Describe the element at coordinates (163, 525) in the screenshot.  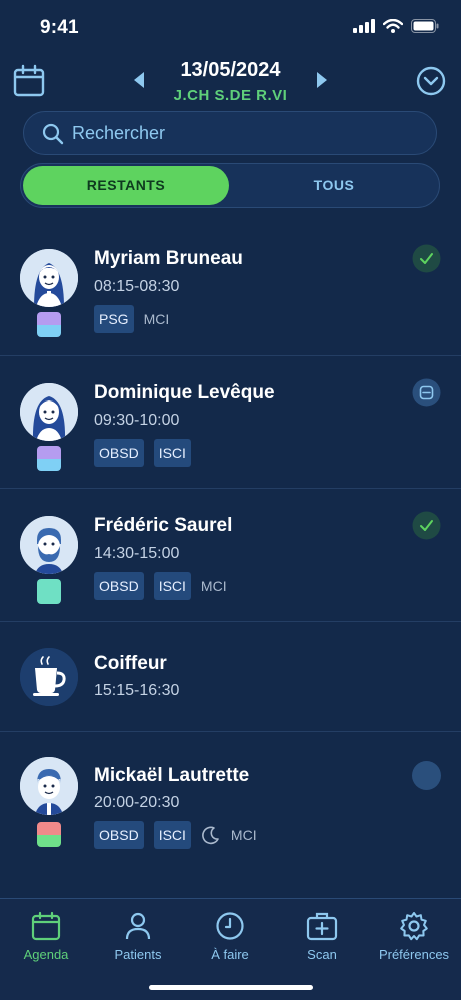
I see `patient-name: Frédéric Saurel` at that location.